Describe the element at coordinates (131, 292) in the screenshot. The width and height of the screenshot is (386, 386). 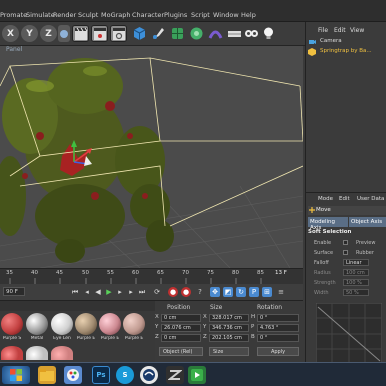
I see `next-key-button: ▸` at that location.